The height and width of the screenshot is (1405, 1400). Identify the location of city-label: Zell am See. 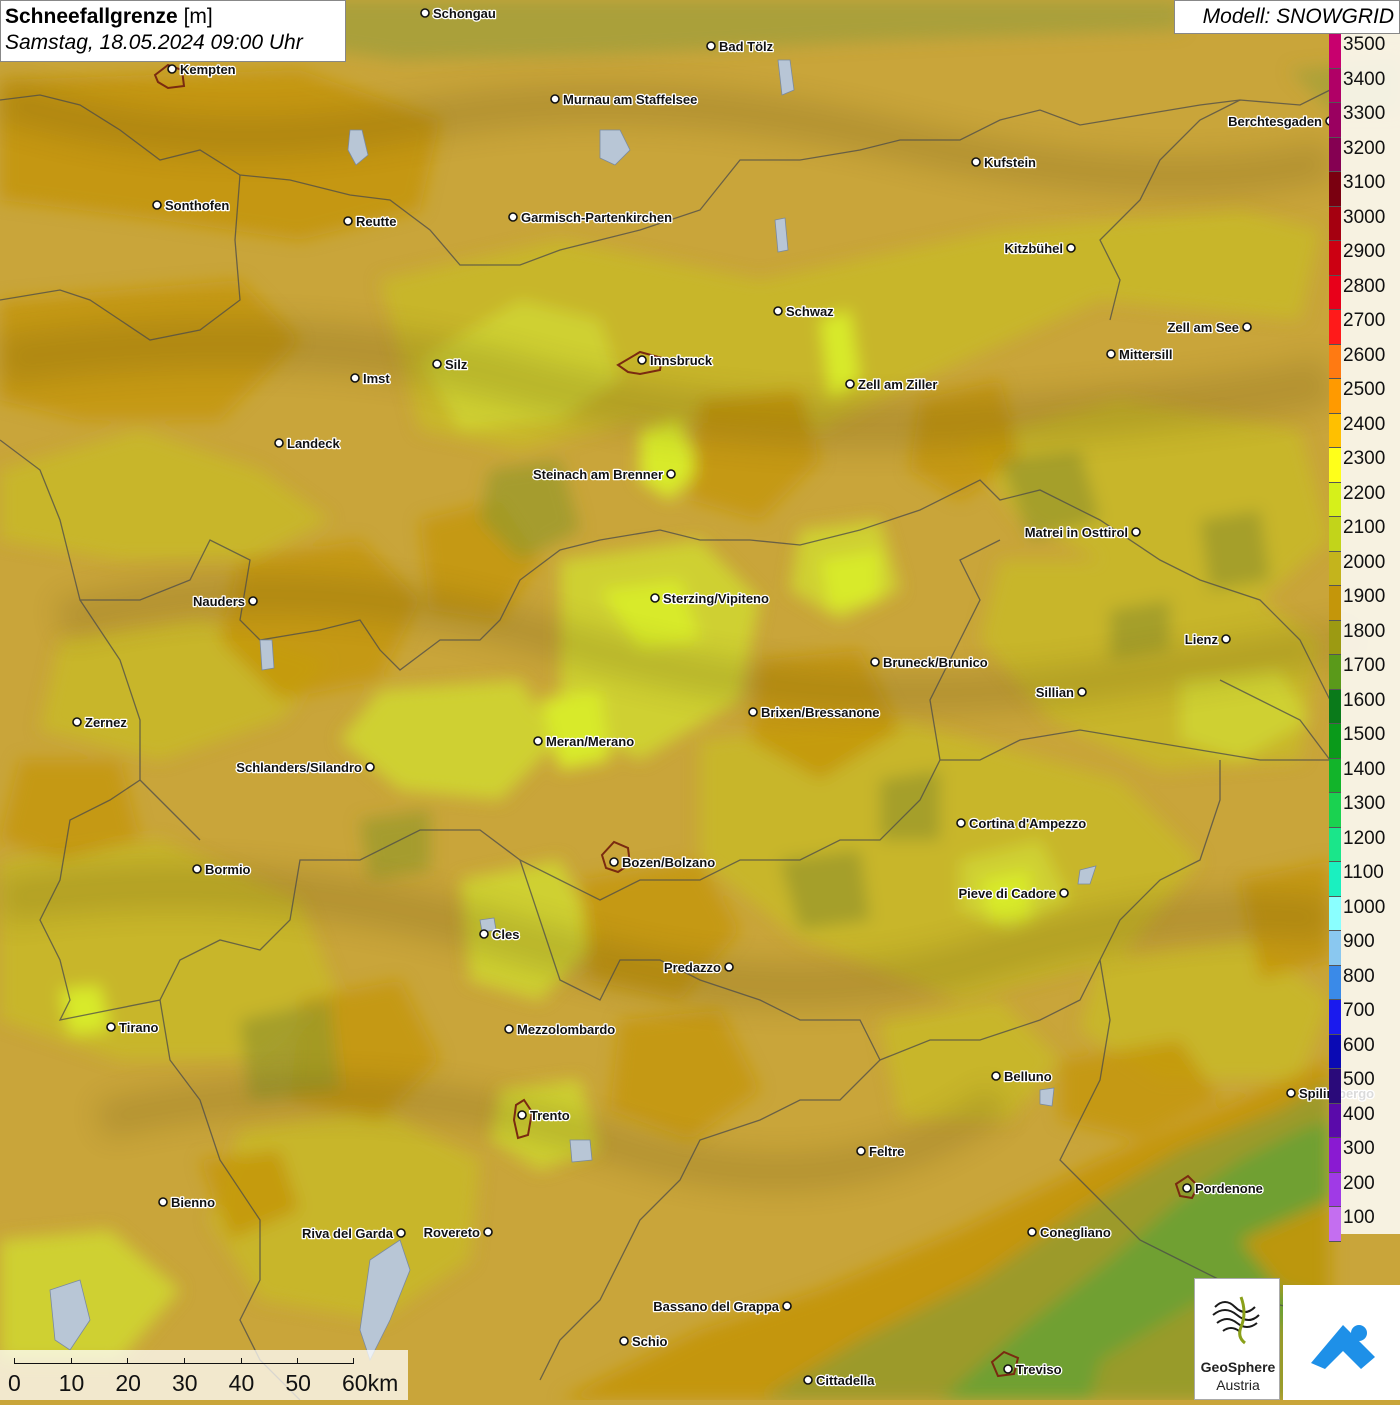
(1203, 327).